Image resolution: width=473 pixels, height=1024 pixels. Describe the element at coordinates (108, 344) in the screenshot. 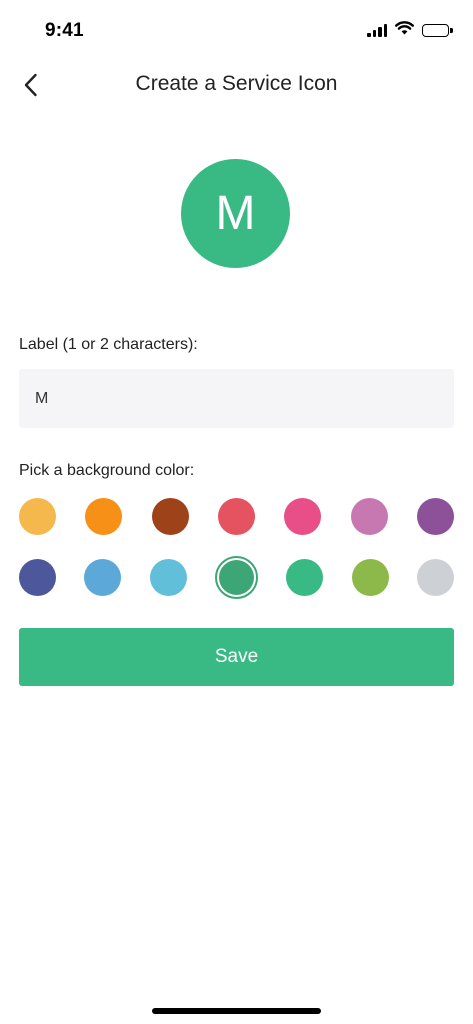

I see `label-field-caption: Label (1 or 2 characters):` at that location.